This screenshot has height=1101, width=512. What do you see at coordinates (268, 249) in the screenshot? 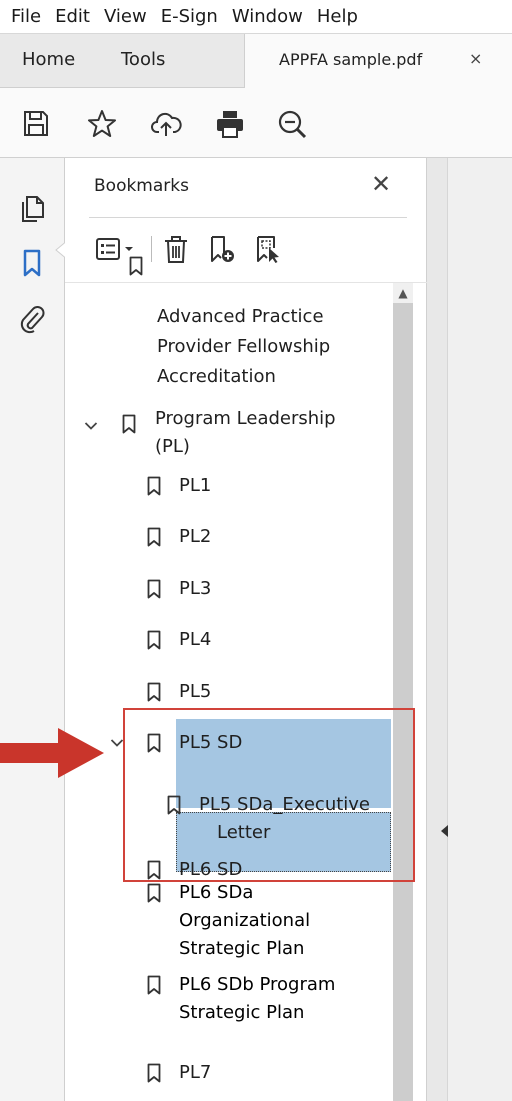
I see `bookmark-from-selection-icon` at bounding box center [268, 249].